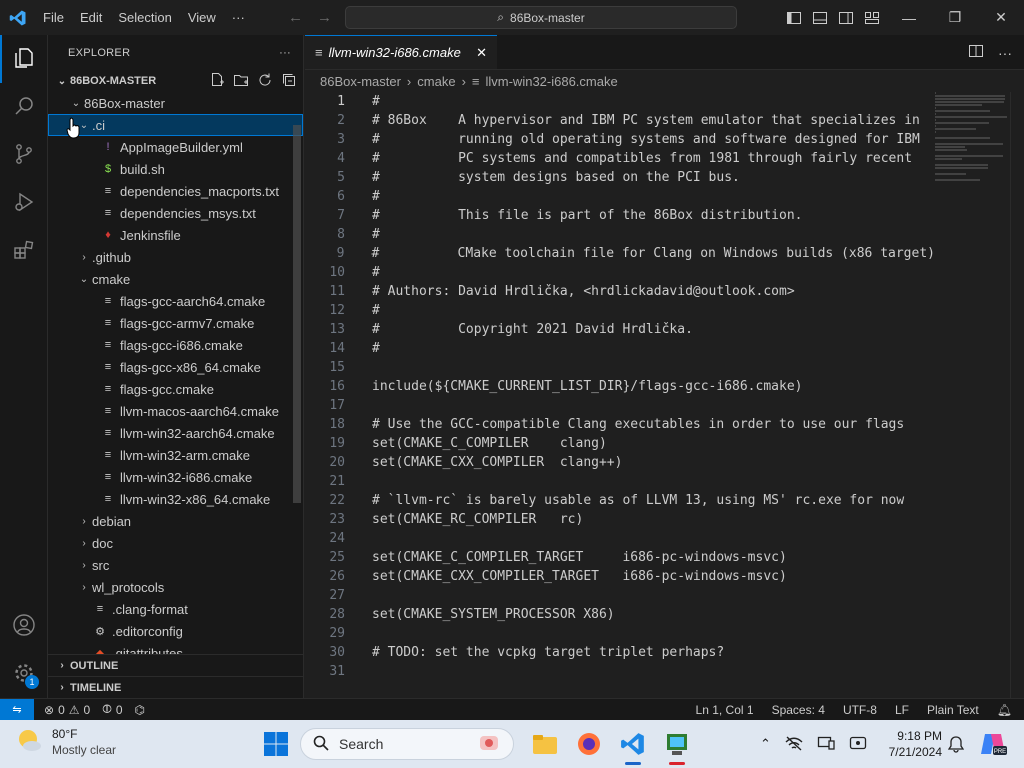 Image resolution: width=1024 pixels, height=768 pixels. What do you see at coordinates (289, 81) in the screenshot?
I see `collapse-all-icon` at bounding box center [289, 81].